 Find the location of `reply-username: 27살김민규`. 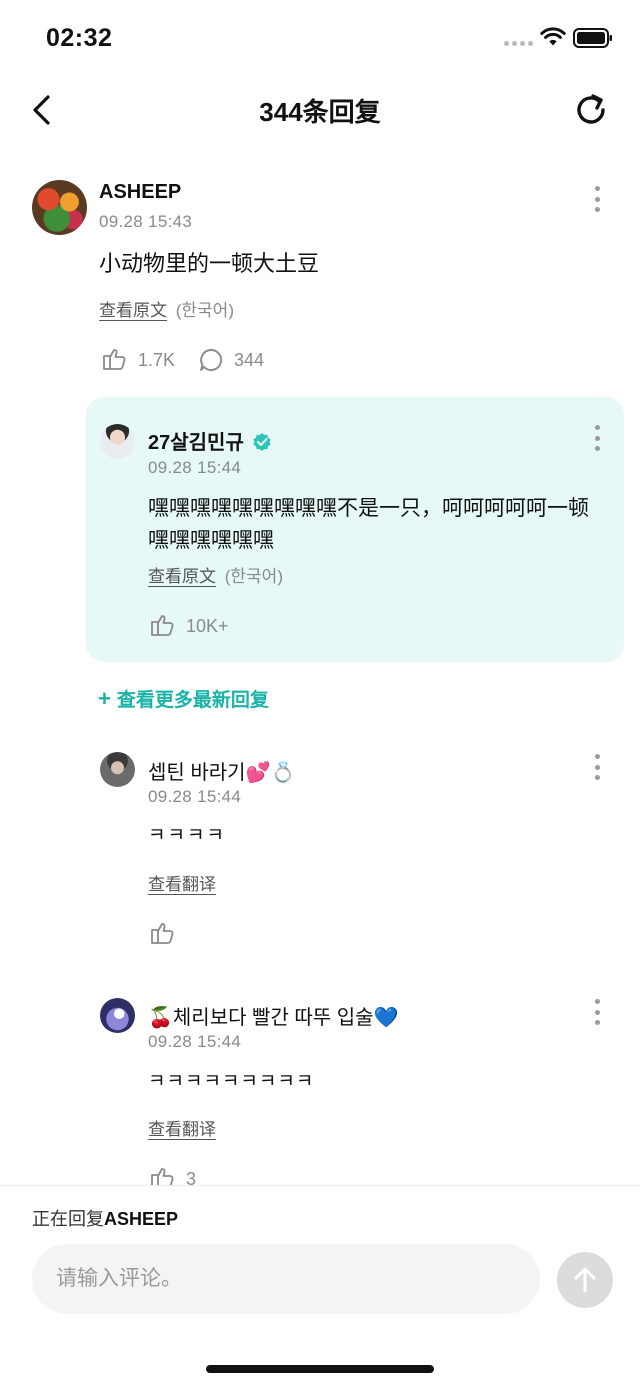

reply-username: 27살김민규 is located at coordinates (210, 440).